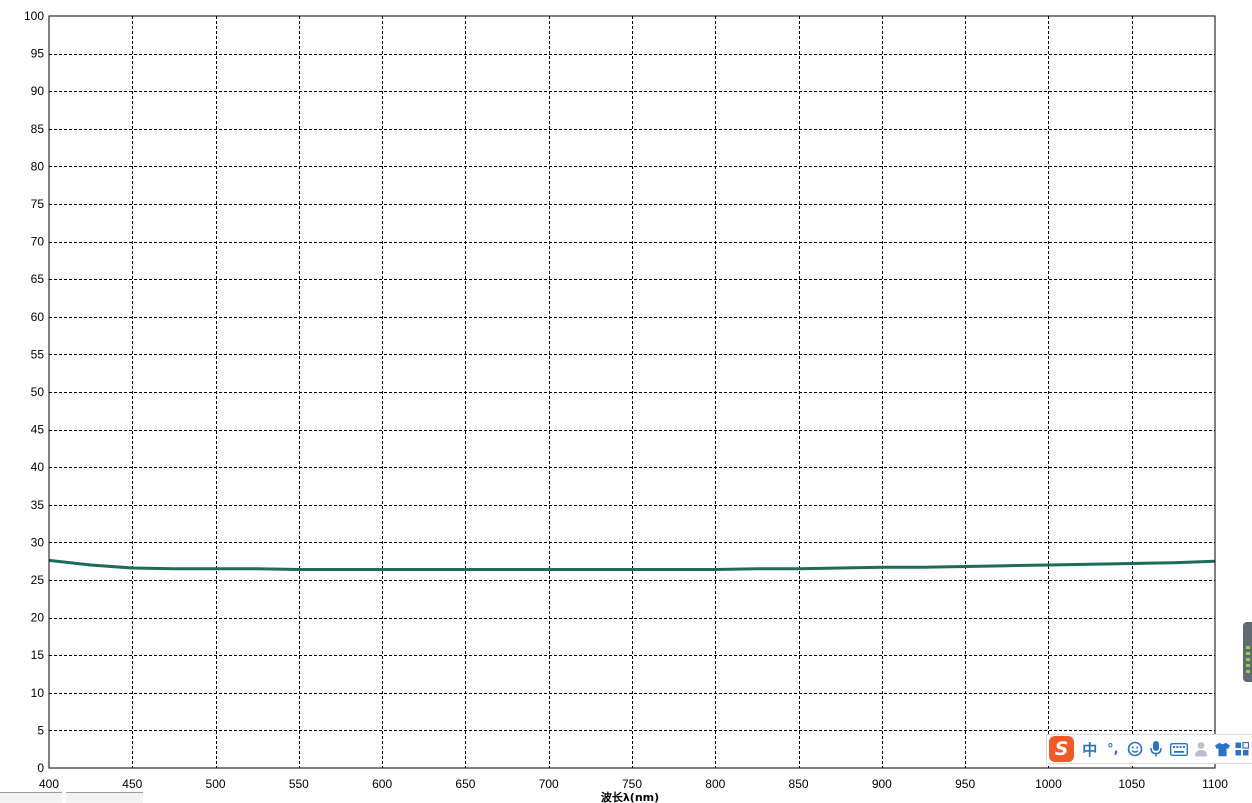 Image resolution: width=1252 pixels, height=803 pixels. I want to click on x-tick-label: 750, so click(632, 784).